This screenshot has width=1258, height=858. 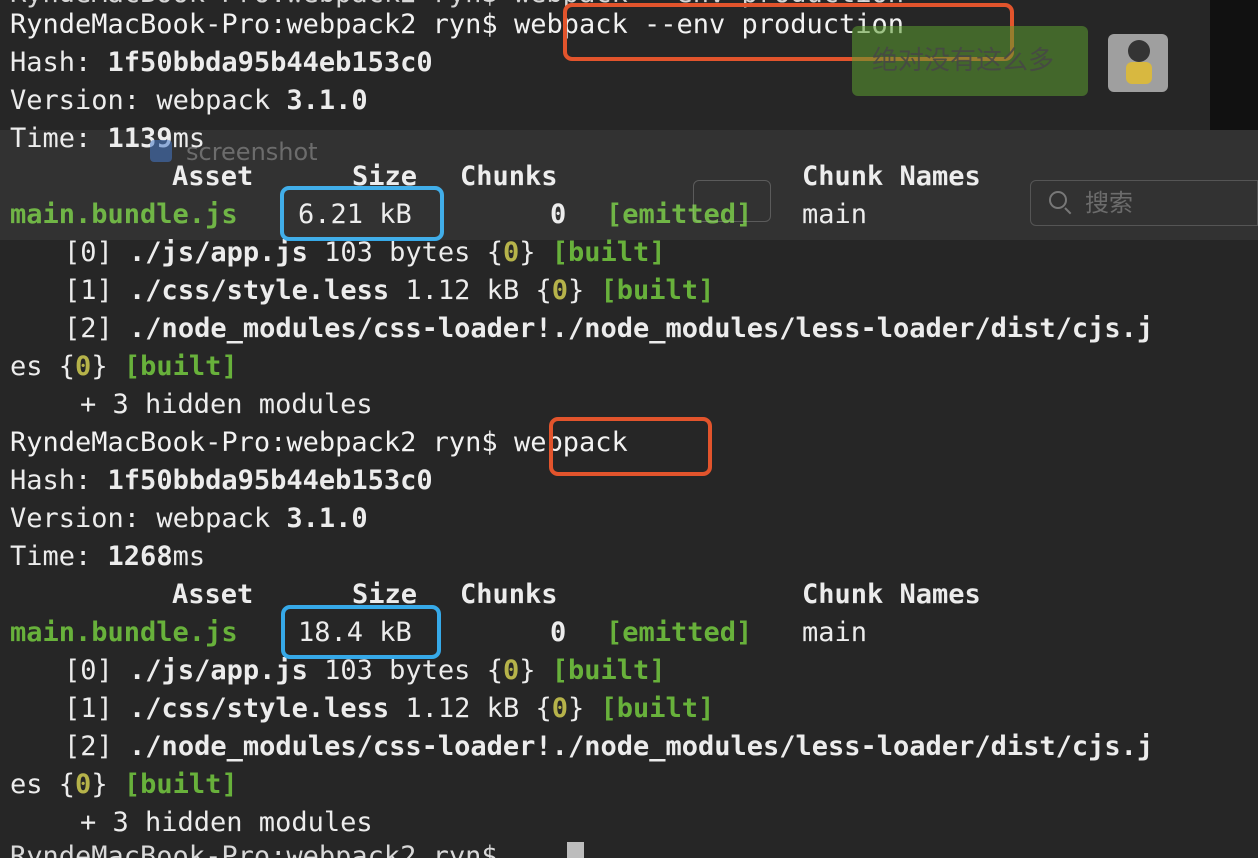 What do you see at coordinates (630, 446) in the screenshot?
I see `highlight-dev-command` at bounding box center [630, 446].